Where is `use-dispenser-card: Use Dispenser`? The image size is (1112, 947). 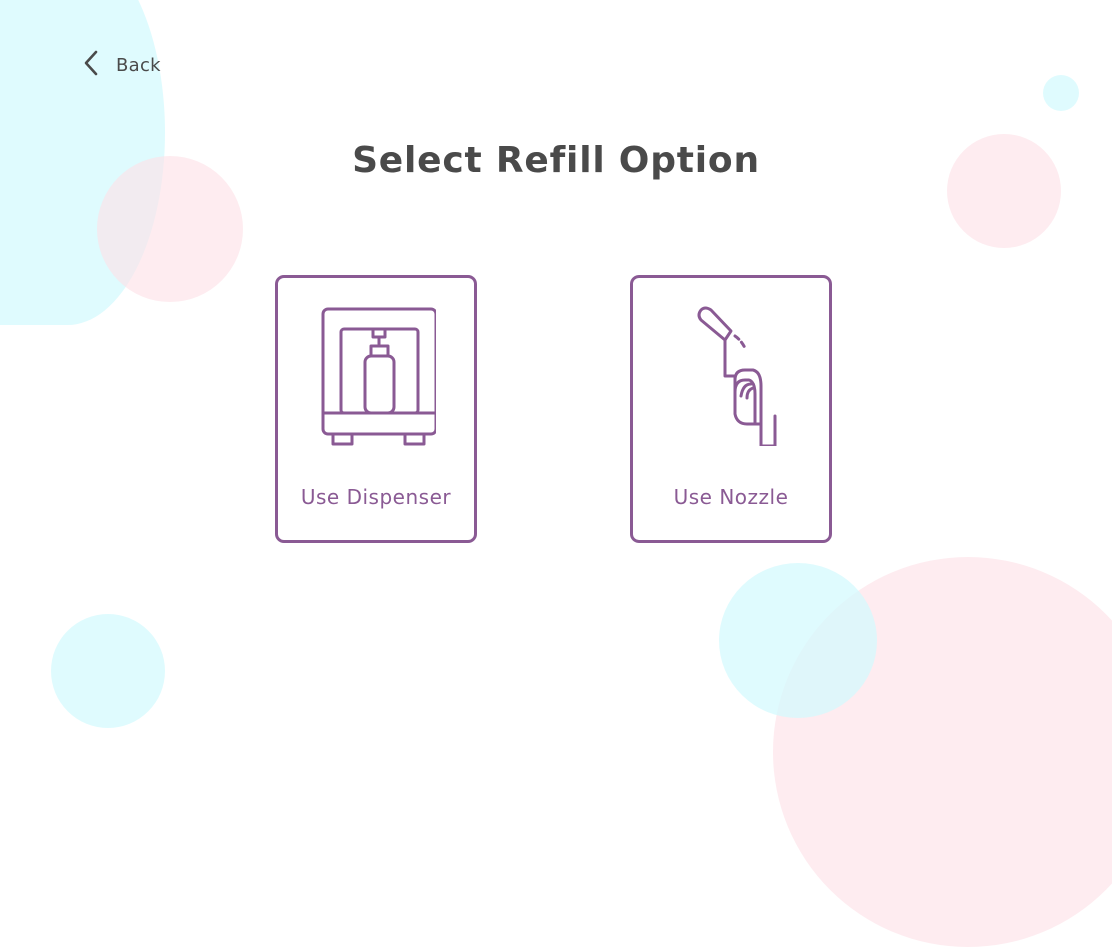 use-dispenser-card: Use Dispenser is located at coordinates (376, 409).